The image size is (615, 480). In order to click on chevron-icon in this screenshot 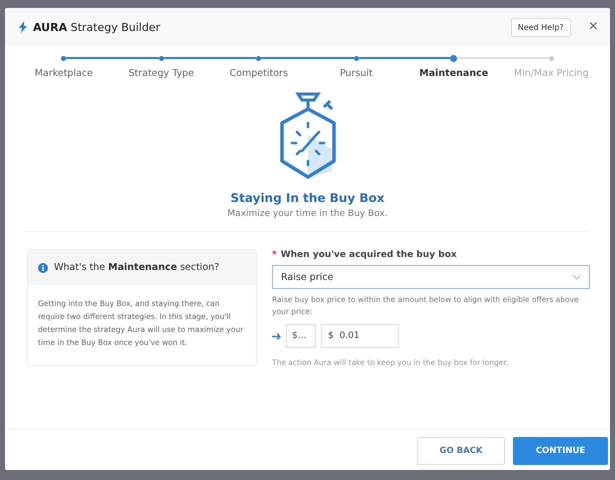, I will do `click(577, 277)`.